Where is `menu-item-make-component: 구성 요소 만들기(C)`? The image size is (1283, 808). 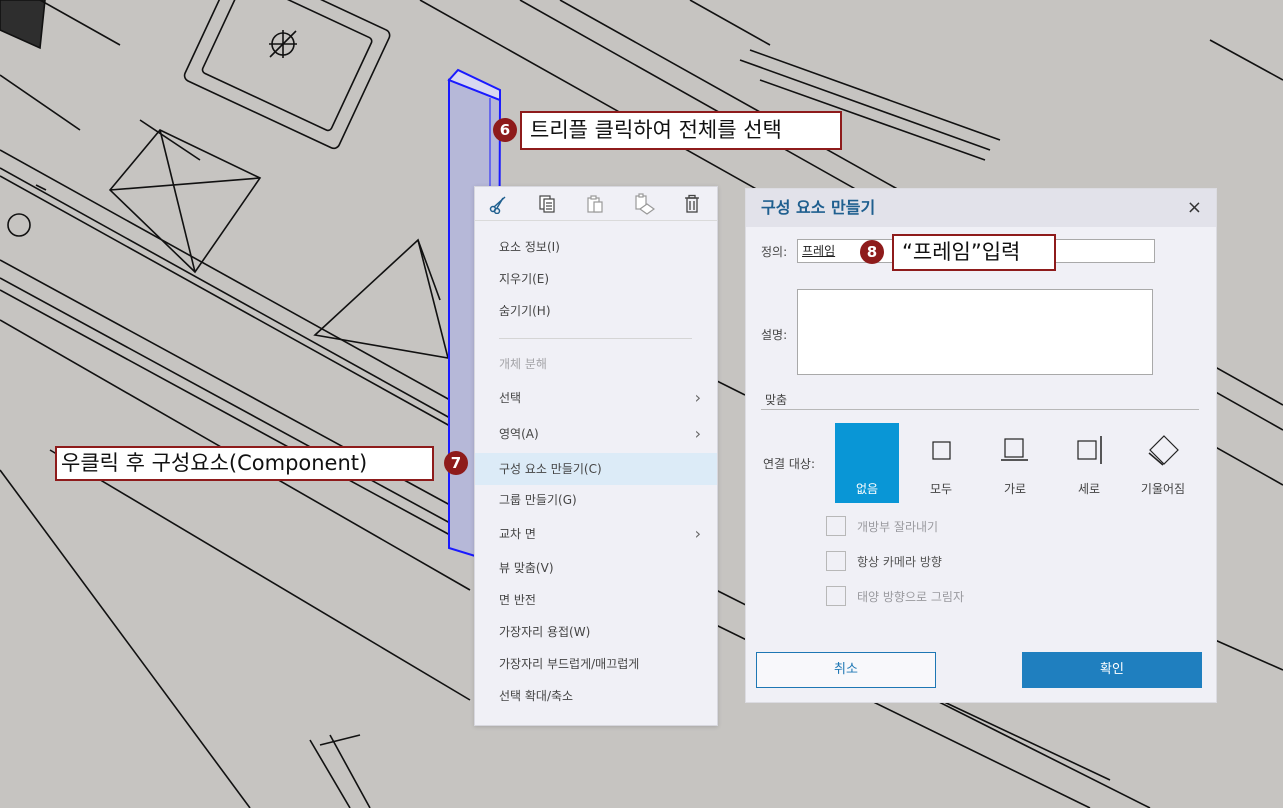 menu-item-make-component: 구성 요소 만들기(C) is located at coordinates (596, 469).